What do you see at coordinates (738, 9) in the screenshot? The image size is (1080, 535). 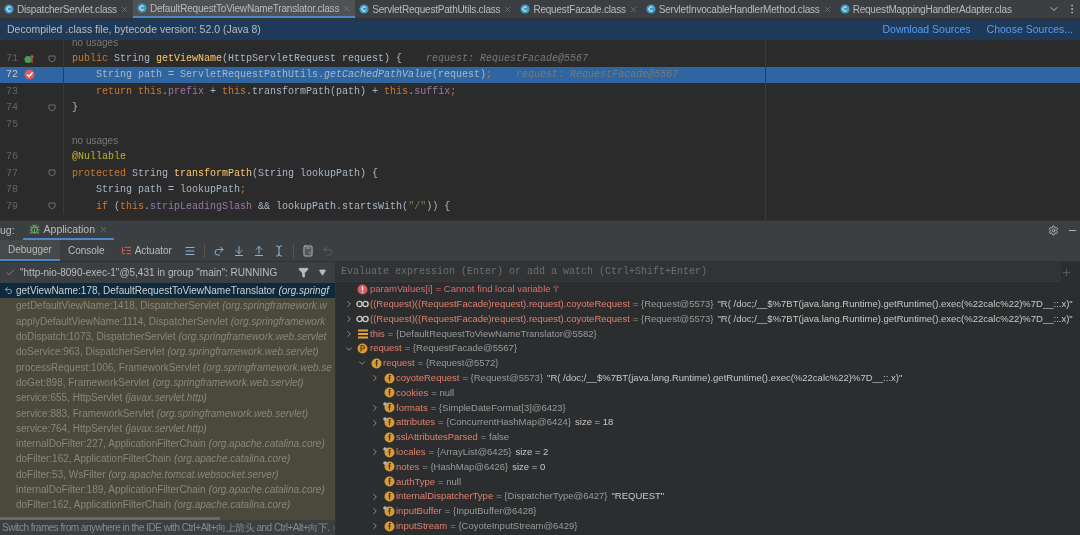 I see `editor-tab: ServletInvocableHandlerMethod.class` at bounding box center [738, 9].